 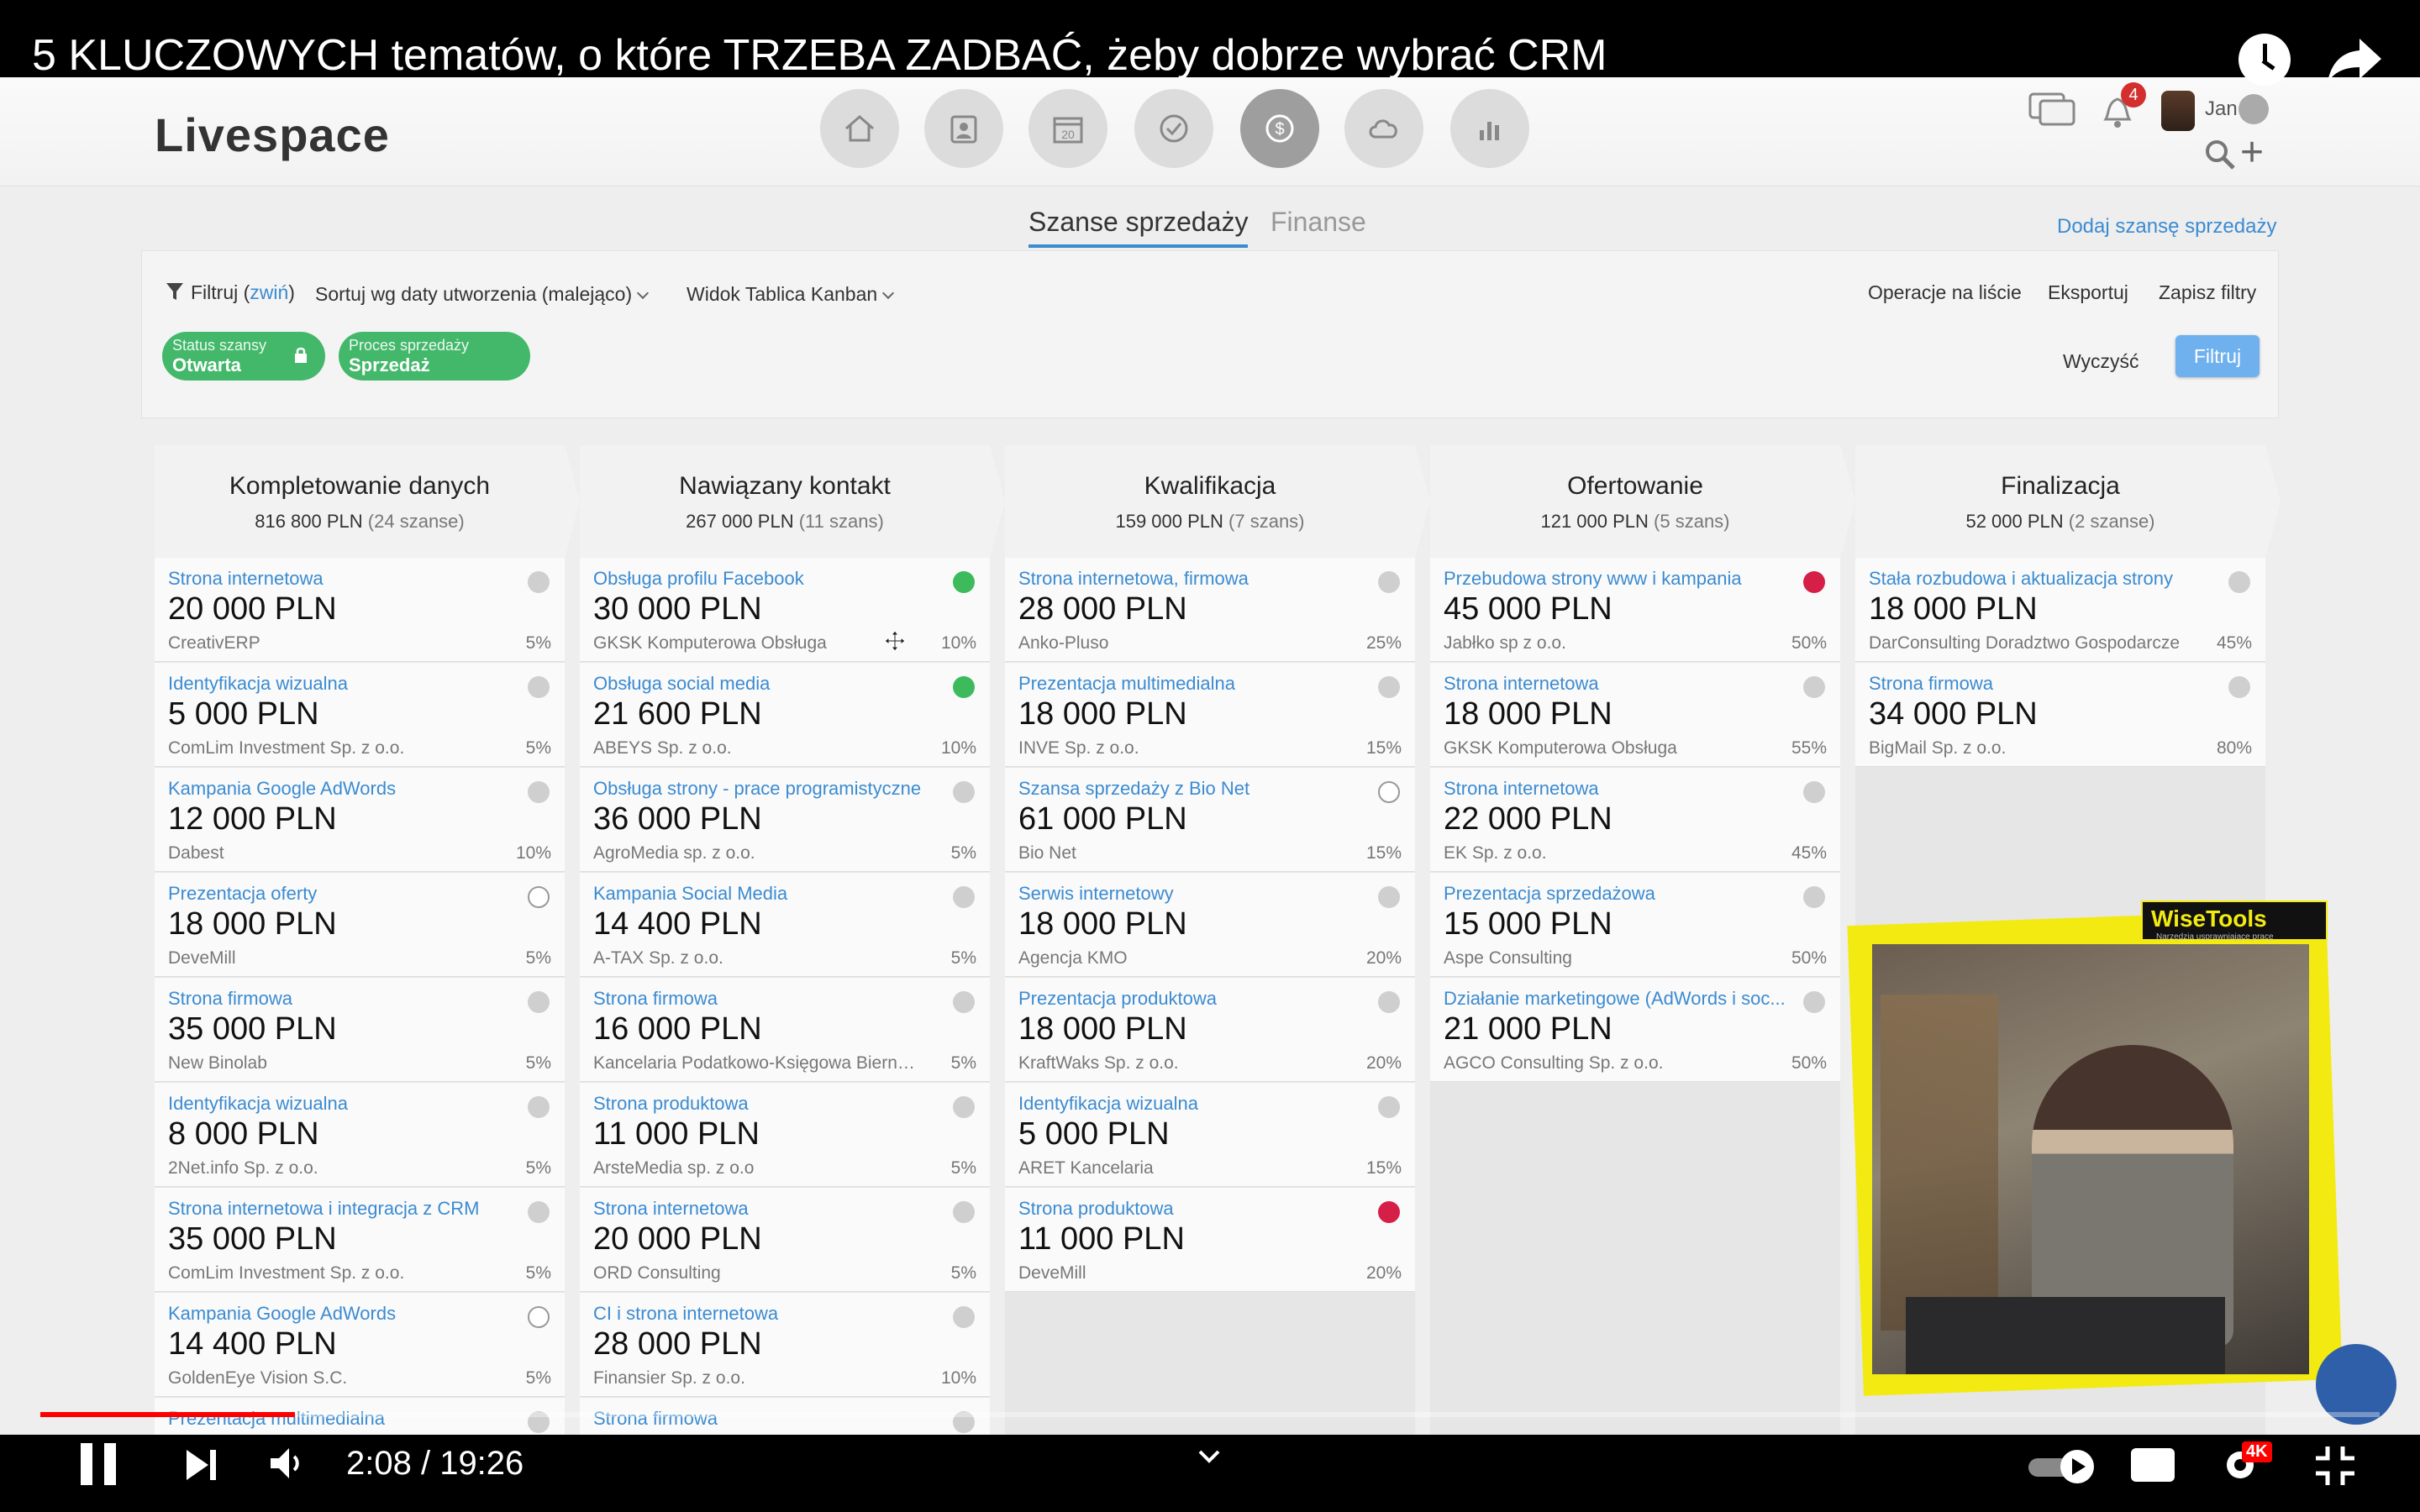 I want to click on filter-icon, so click(x=175, y=291).